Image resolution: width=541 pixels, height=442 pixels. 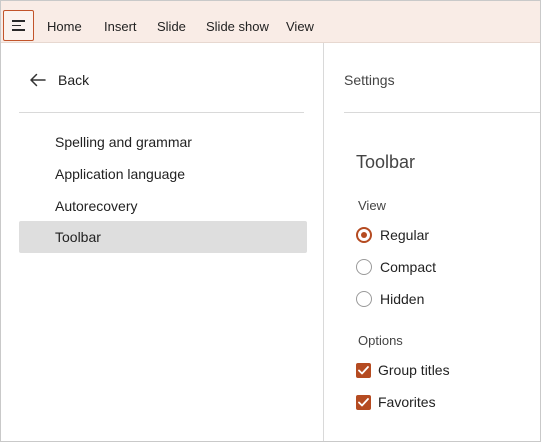 What do you see at coordinates (163, 142) in the screenshot?
I see `nav-item-spelling-and-grammar: Spelling and grammar` at bounding box center [163, 142].